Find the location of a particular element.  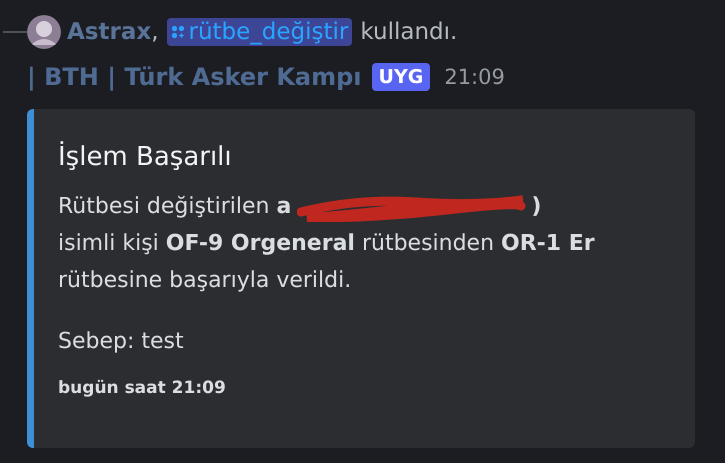

author-name: | BTH | Türk Asker Kampı is located at coordinates (194, 77).